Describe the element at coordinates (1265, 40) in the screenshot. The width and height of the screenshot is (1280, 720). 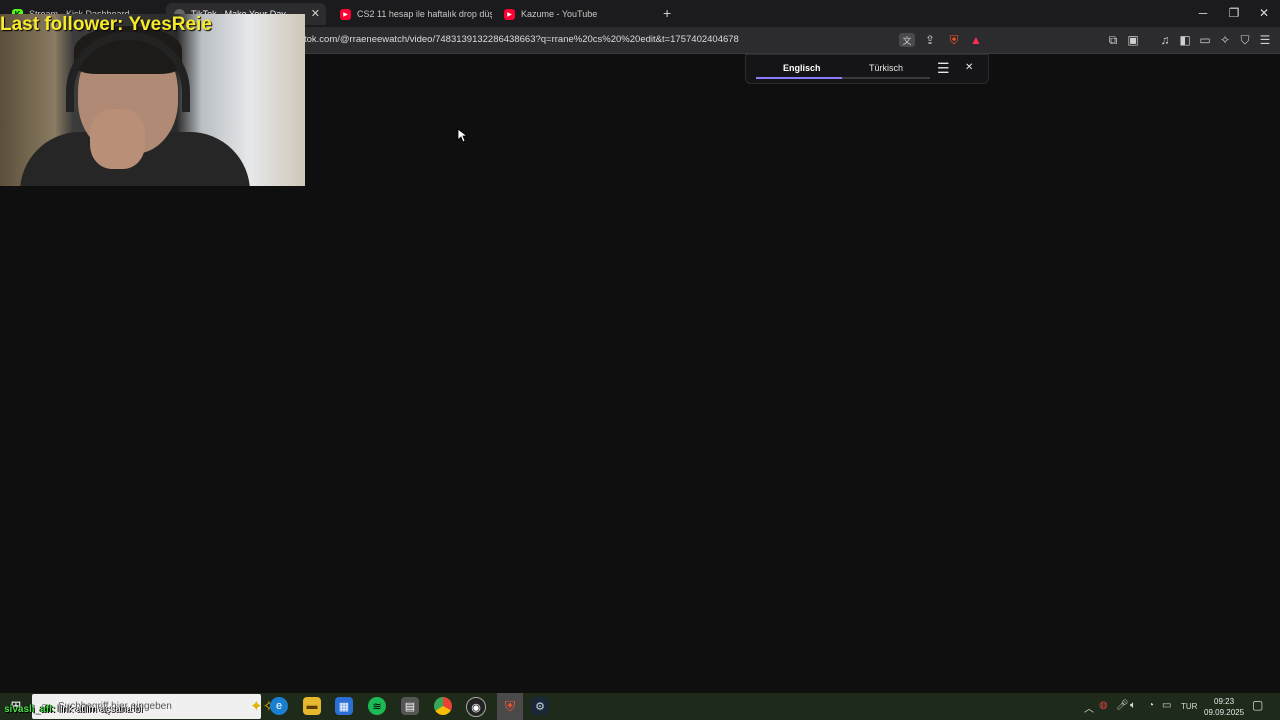
I see `menu-icon: ☰` at that location.